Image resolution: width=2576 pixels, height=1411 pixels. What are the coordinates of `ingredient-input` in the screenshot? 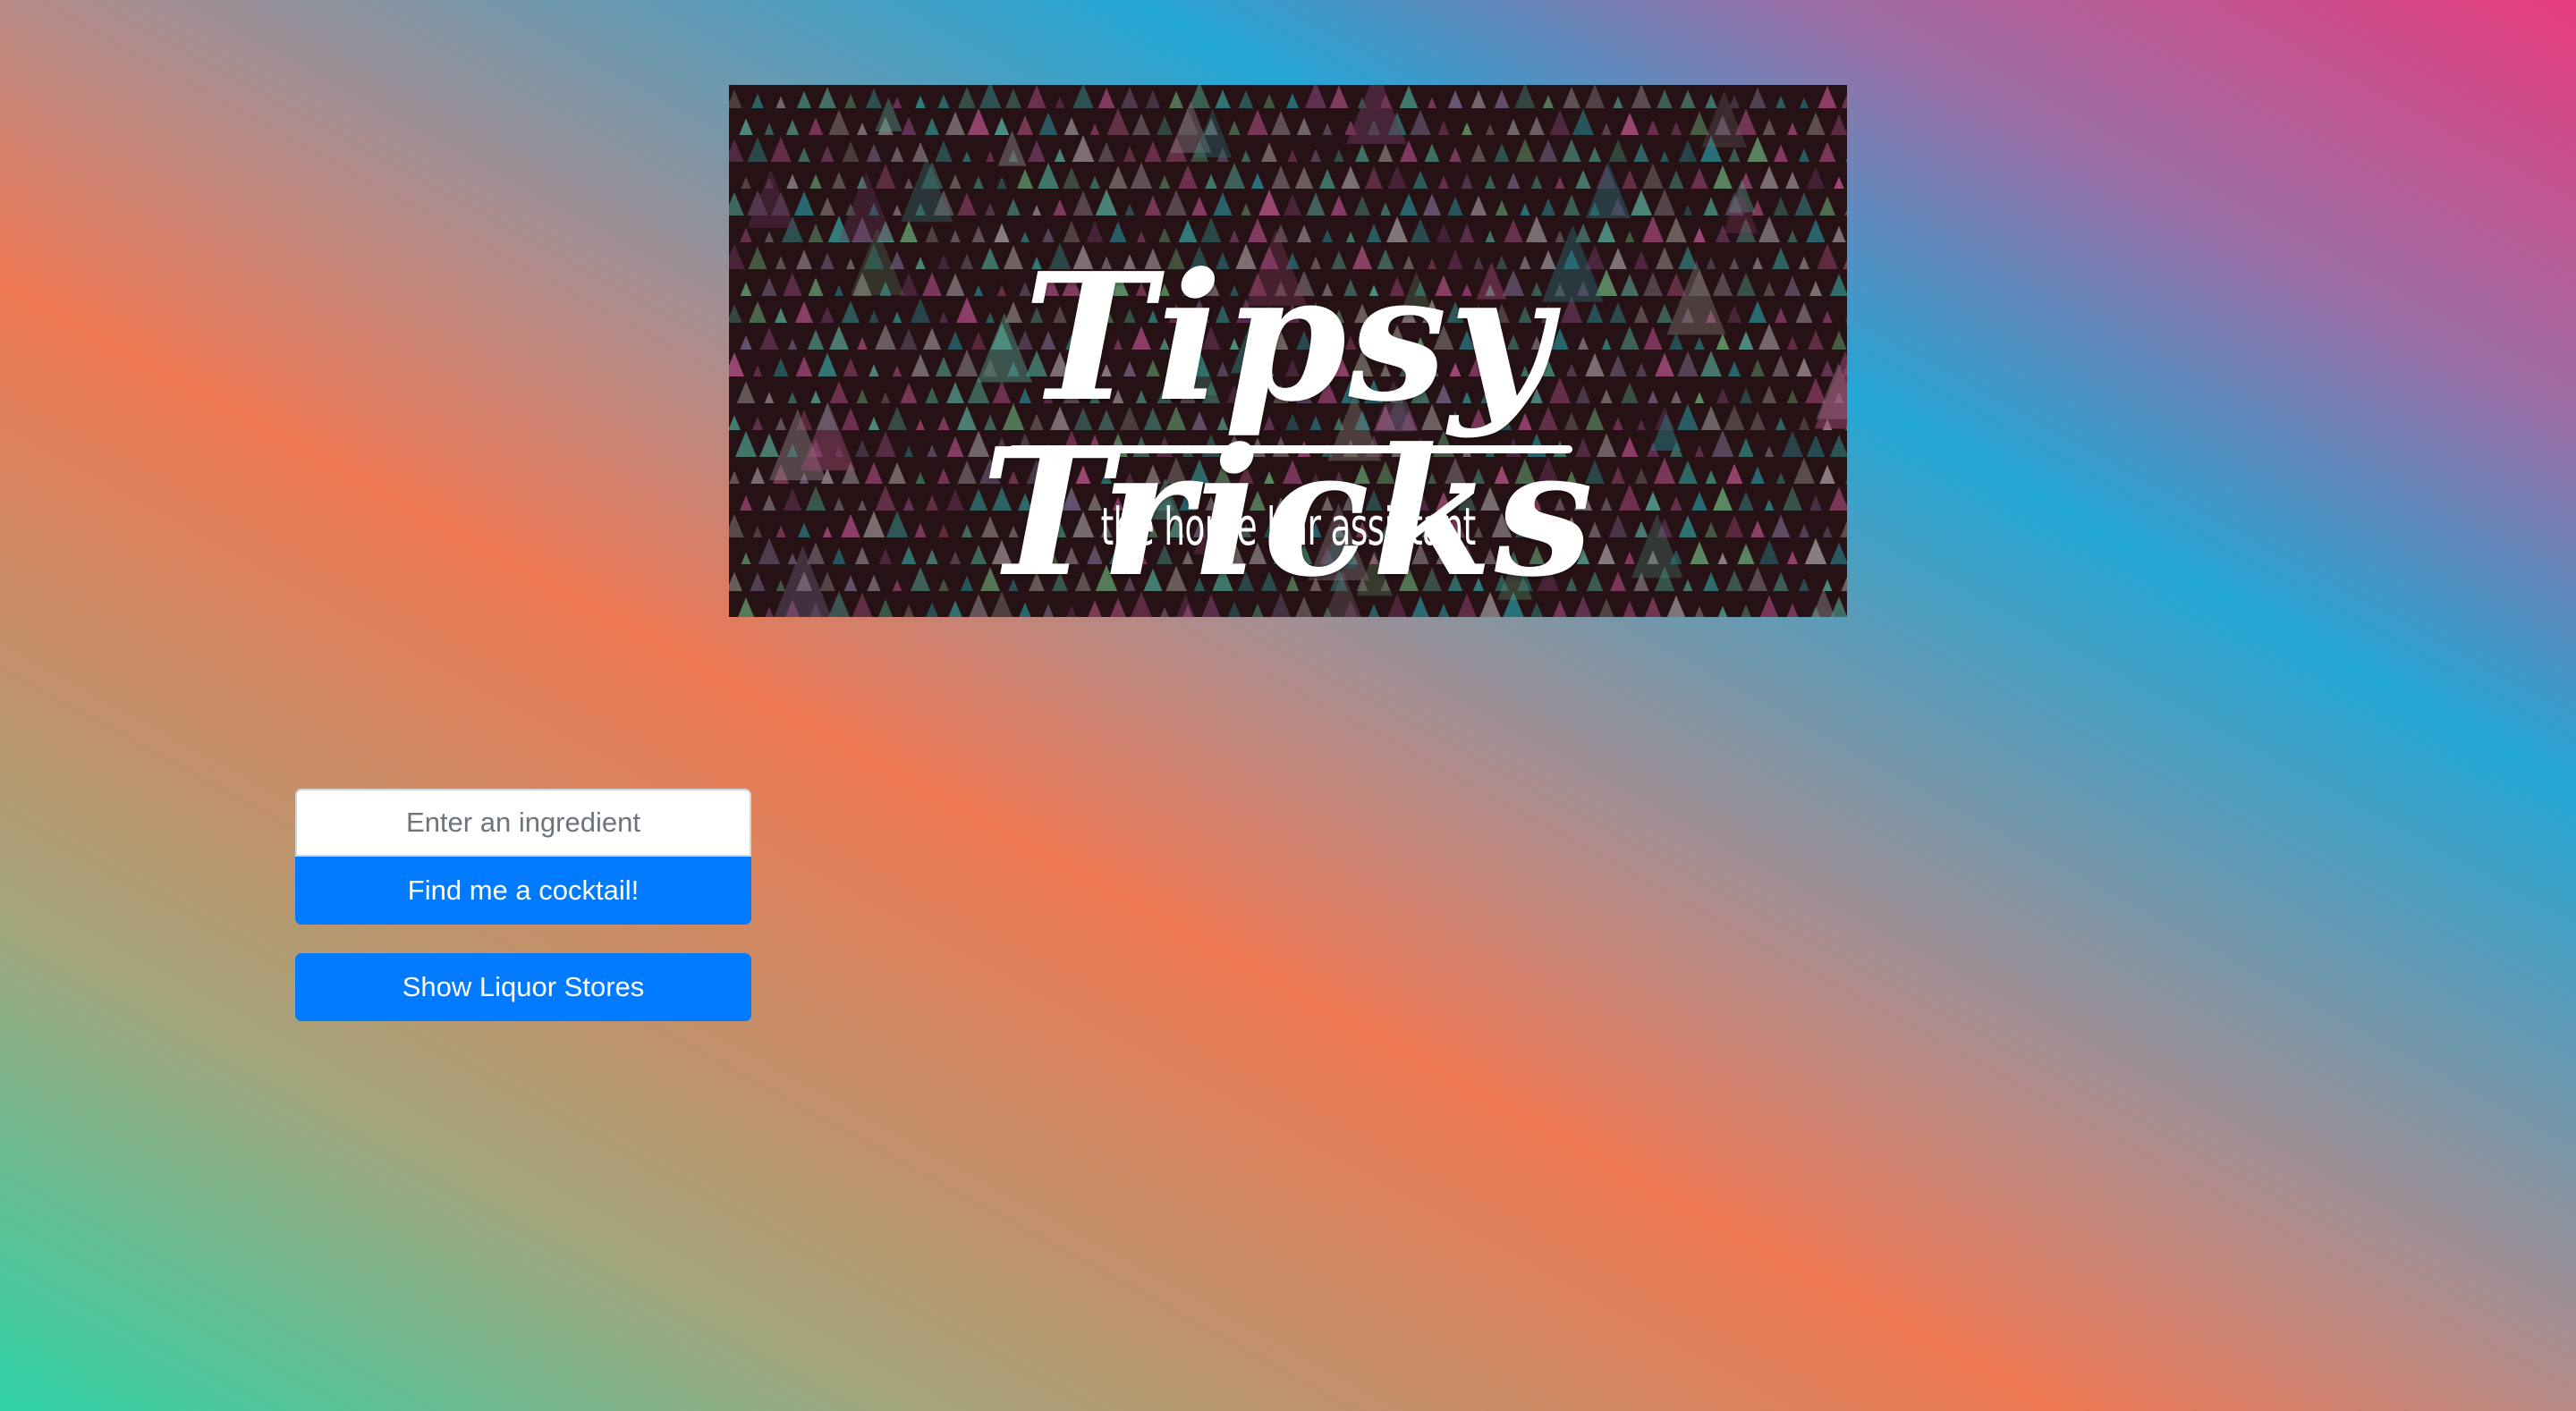 It's located at (523, 823).